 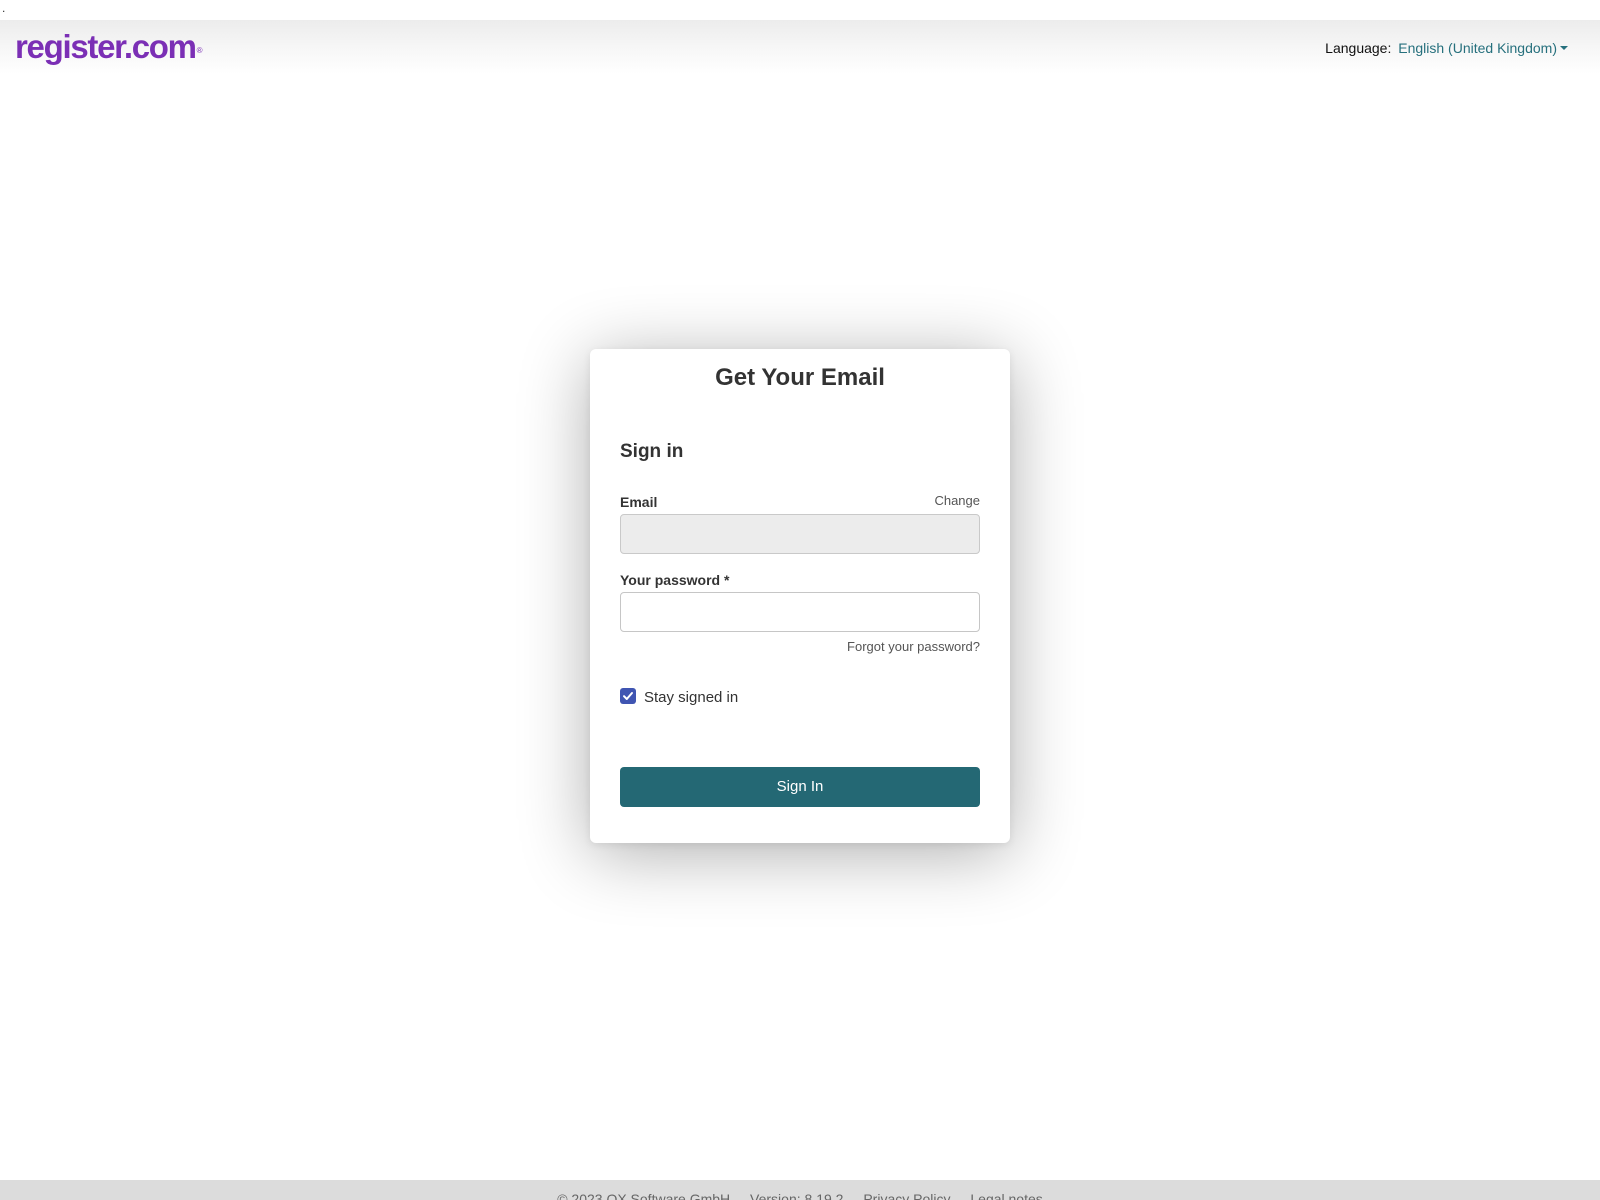 What do you see at coordinates (639, 502) in the screenshot?
I see `email-label: Email` at bounding box center [639, 502].